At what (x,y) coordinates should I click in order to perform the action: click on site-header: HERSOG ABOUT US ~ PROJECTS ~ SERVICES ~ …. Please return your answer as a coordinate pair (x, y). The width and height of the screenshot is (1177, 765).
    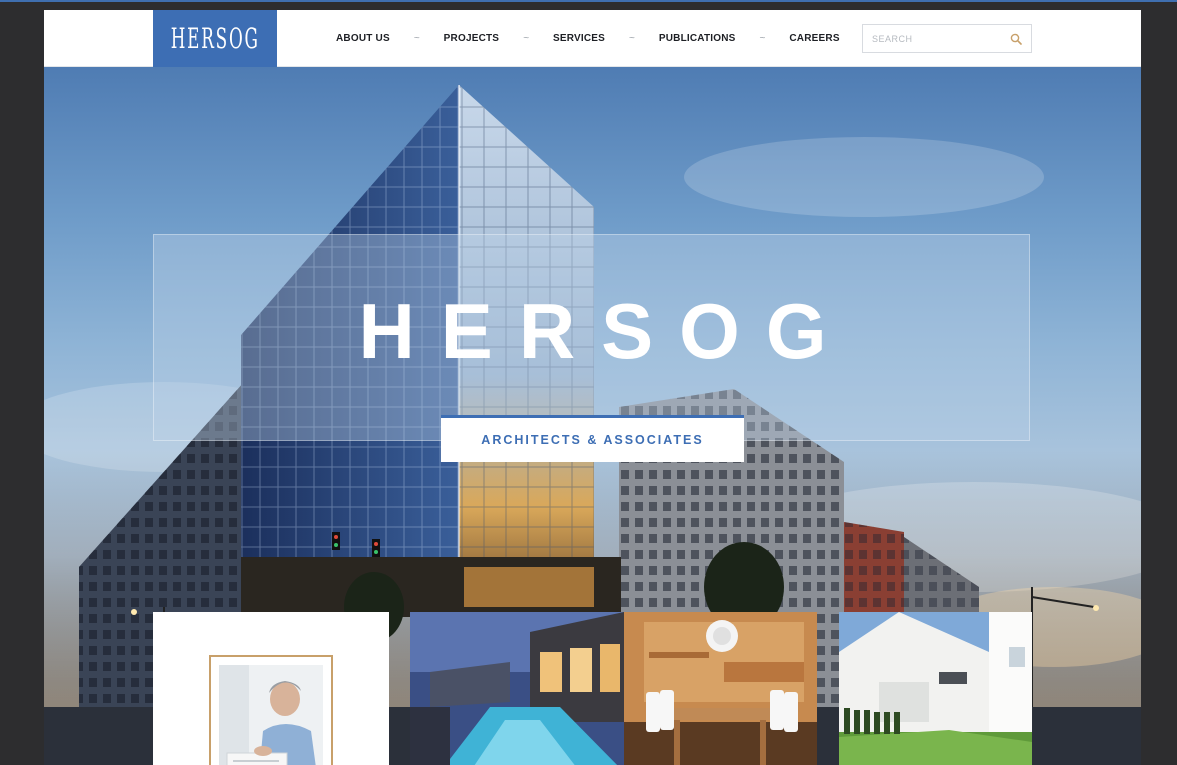
    Looking at the image, I should click on (592, 38).